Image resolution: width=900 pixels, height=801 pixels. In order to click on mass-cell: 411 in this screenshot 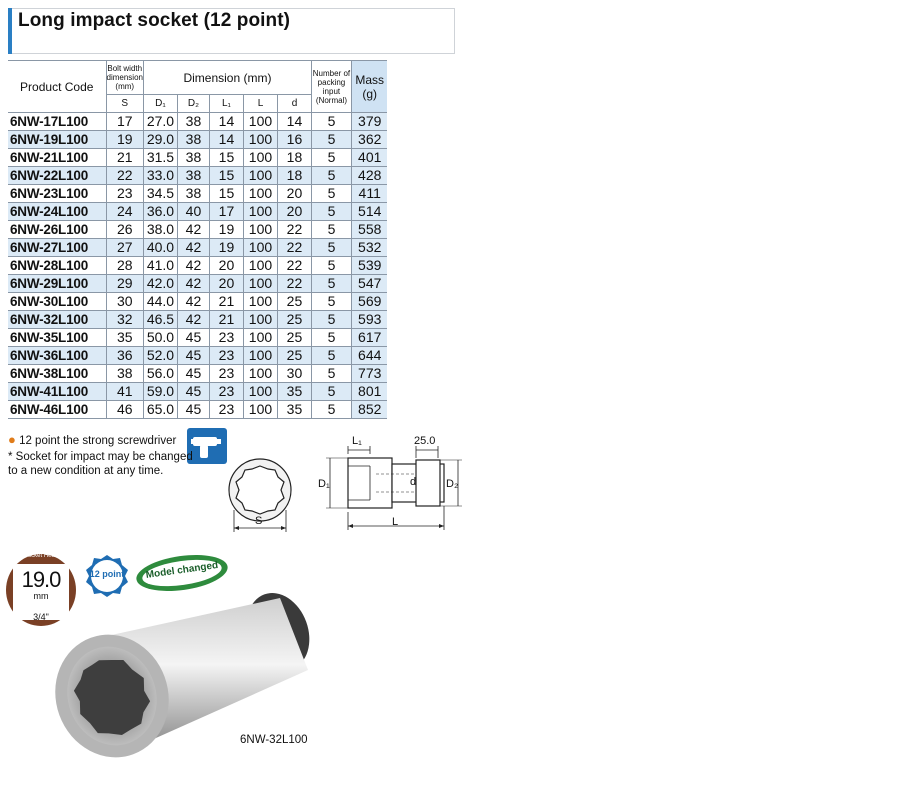, I will do `click(369, 193)`.